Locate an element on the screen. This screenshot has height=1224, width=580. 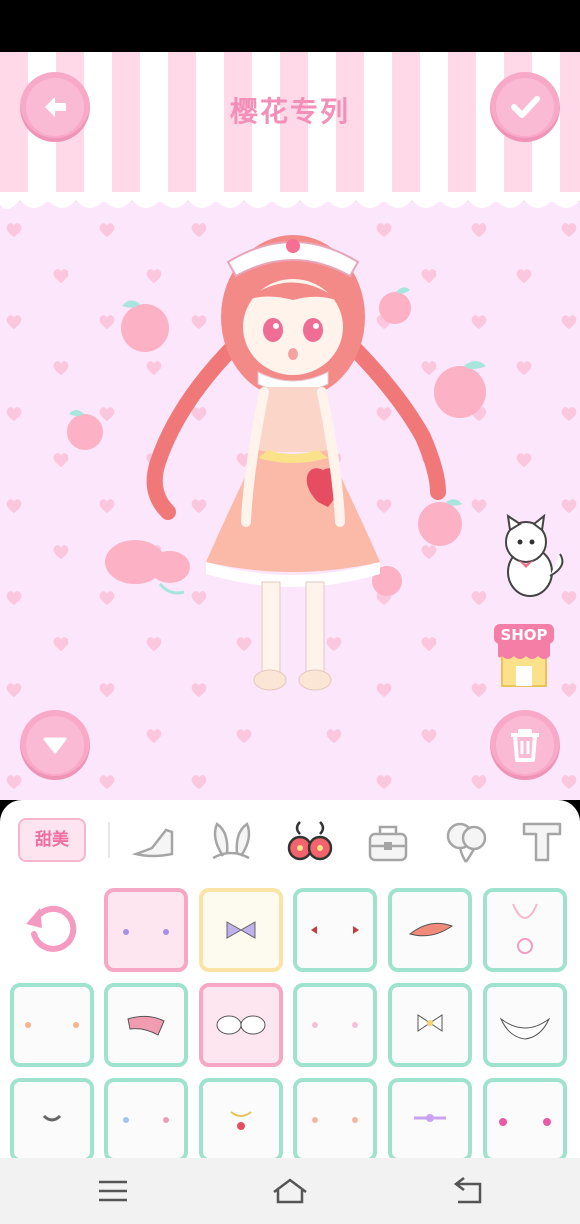
trash-icon is located at coordinates (525, 745).